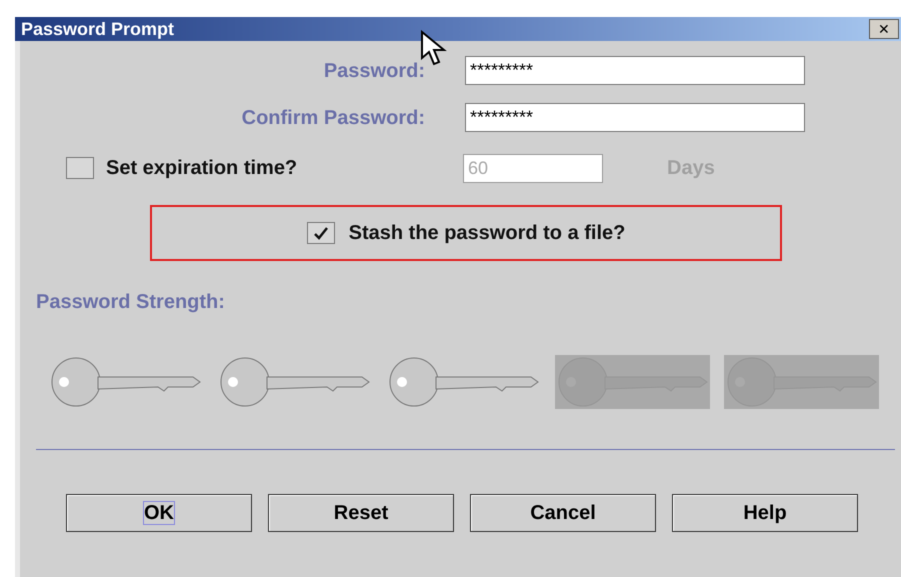  What do you see at coordinates (884, 29) in the screenshot?
I see `close-button: ✕` at bounding box center [884, 29].